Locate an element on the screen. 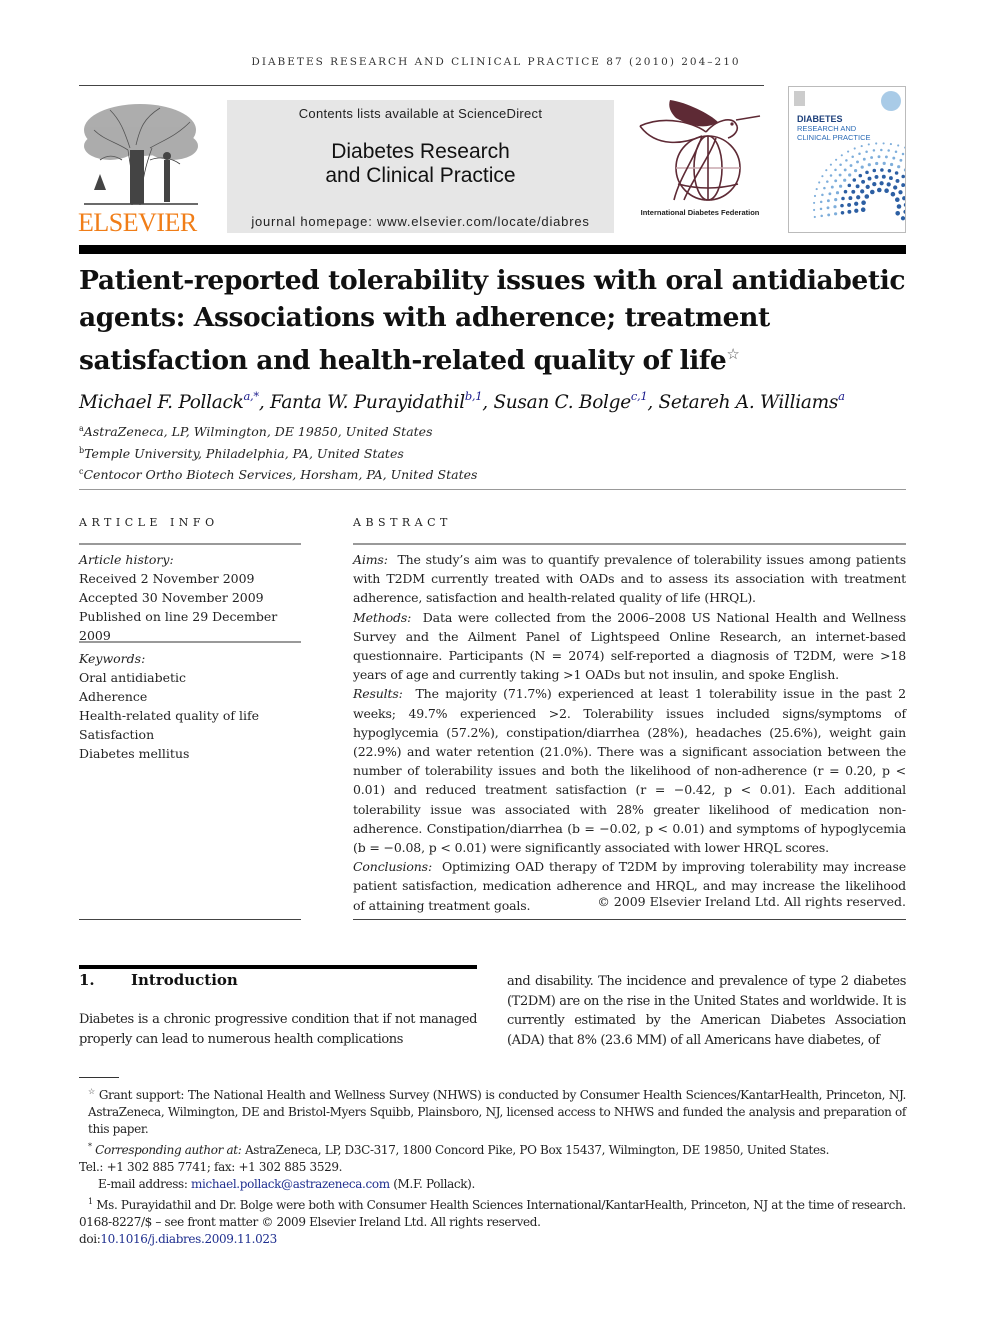 This screenshot has width=992, height=1323. keywords-divider is located at coordinates (190, 642).